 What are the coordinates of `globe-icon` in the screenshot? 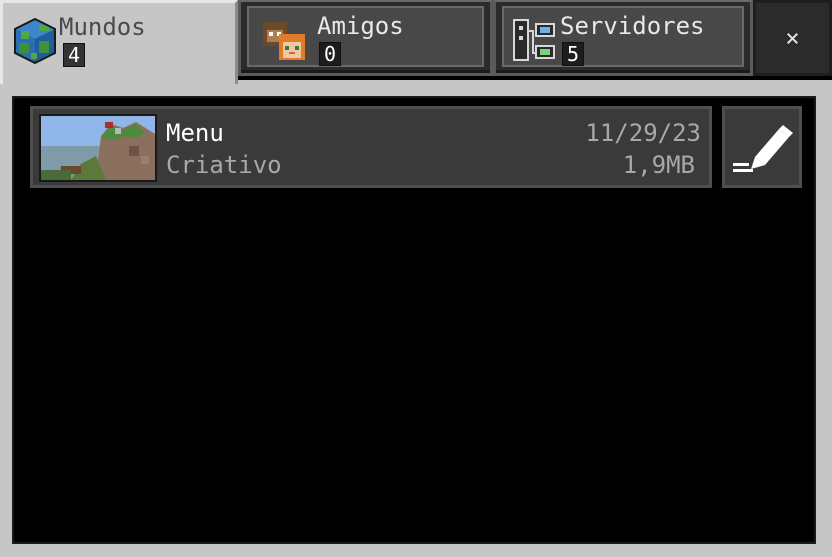 It's located at (35, 41).